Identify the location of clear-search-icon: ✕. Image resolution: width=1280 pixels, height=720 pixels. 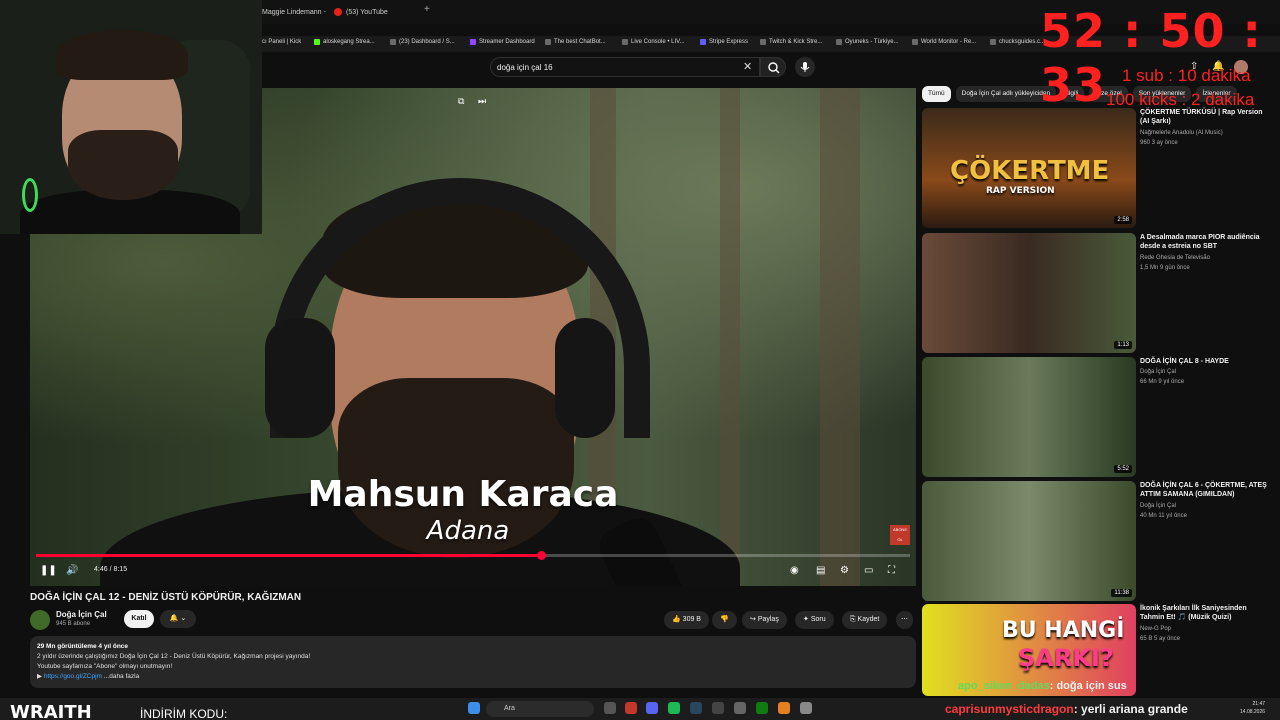
(747, 66).